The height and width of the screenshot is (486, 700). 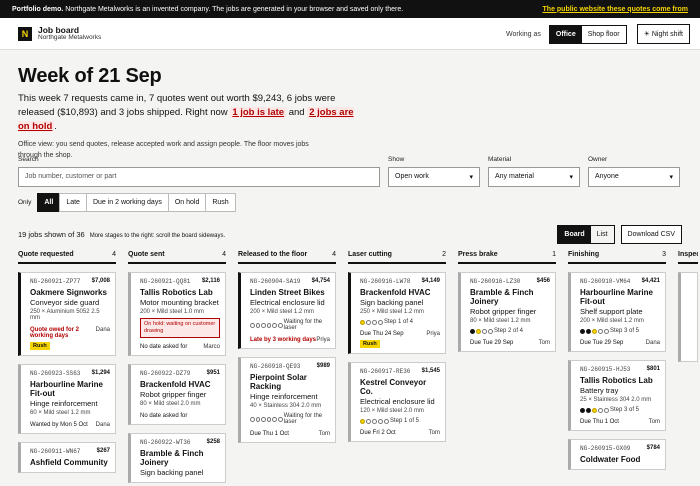 What do you see at coordinates (127, 202) in the screenshot?
I see `filter-due-soon-button: Due in 2 working days` at bounding box center [127, 202].